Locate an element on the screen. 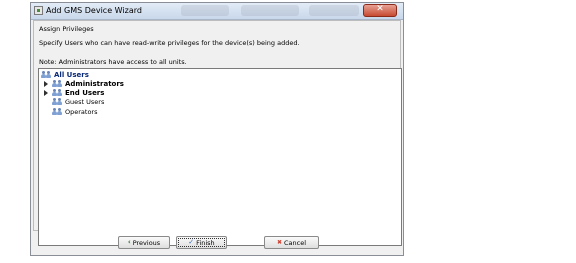 This screenshot has width=576, height=263. group-title: Assign Privileges is located at coordinates (66, 29).